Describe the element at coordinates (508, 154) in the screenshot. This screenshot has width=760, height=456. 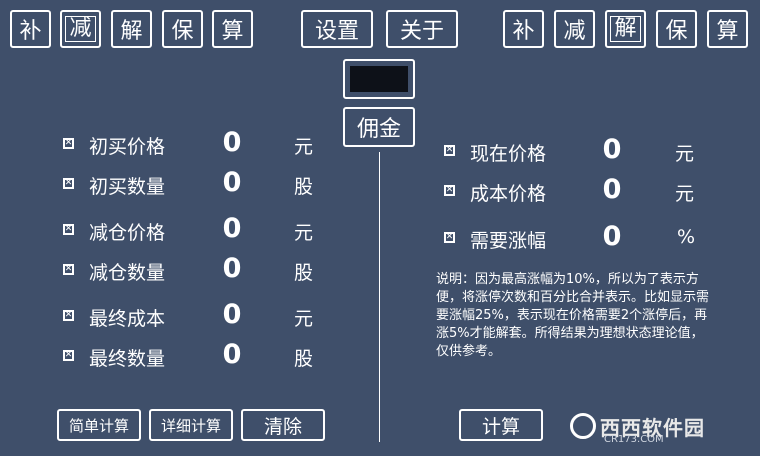
I see `row-label: 现在价格` at that location.